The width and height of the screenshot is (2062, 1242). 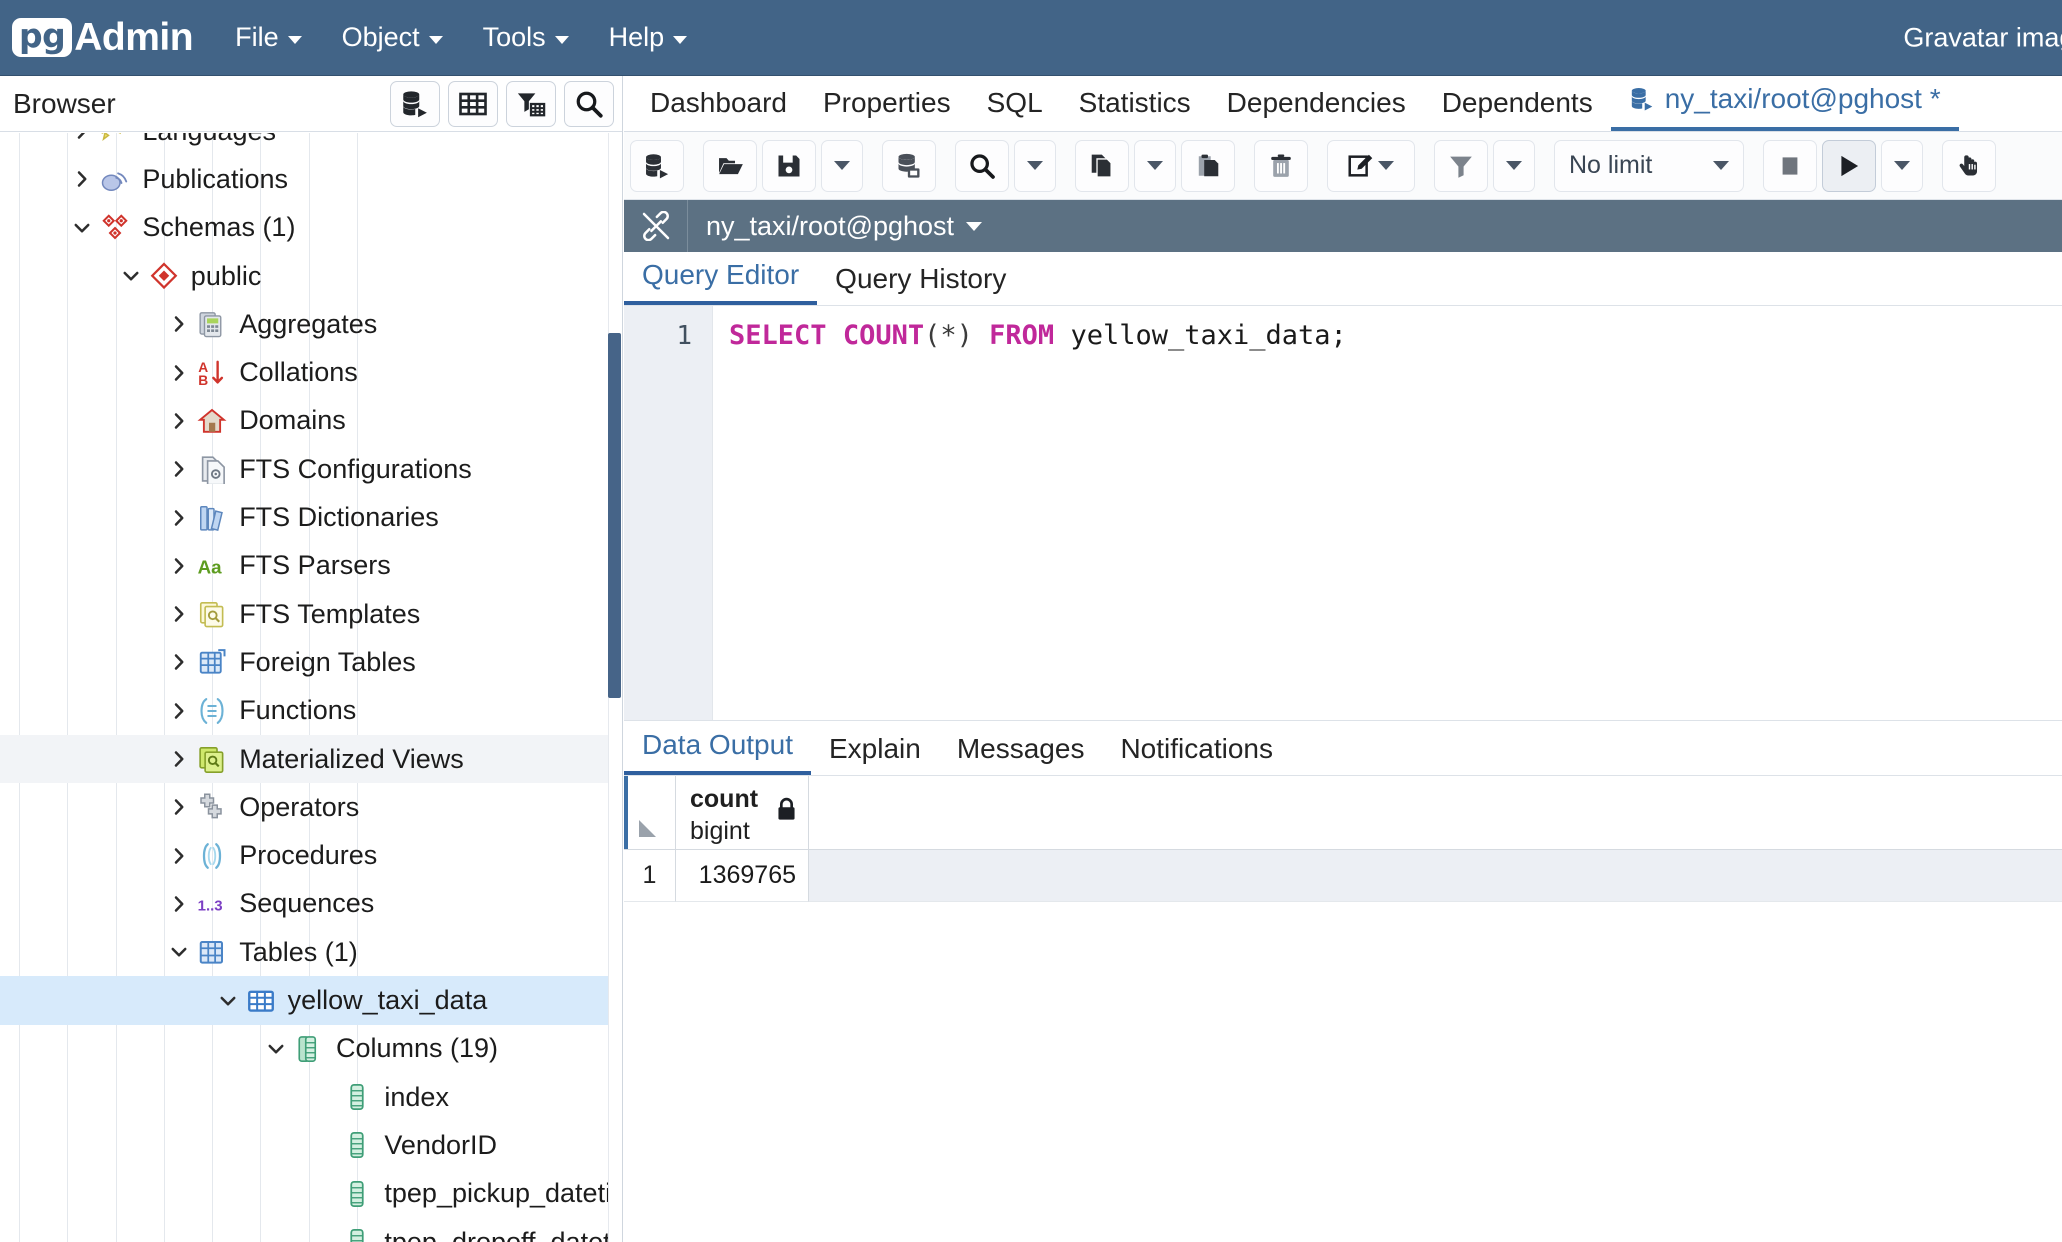 What do you see at coordinates (718, 109) in the screenshot?
I see `tab-dashboard: Dashboard` at bounding box center [718, 109].